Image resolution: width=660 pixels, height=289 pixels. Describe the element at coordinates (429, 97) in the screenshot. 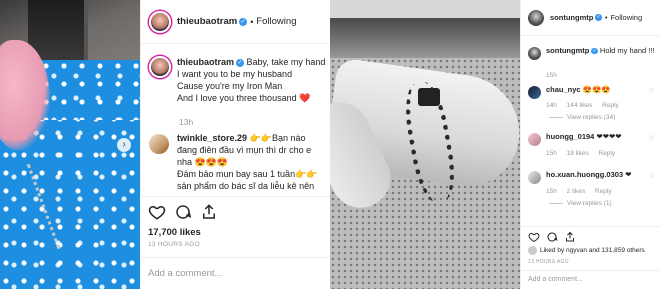

I see `photo-bracelet-charm` at that location.